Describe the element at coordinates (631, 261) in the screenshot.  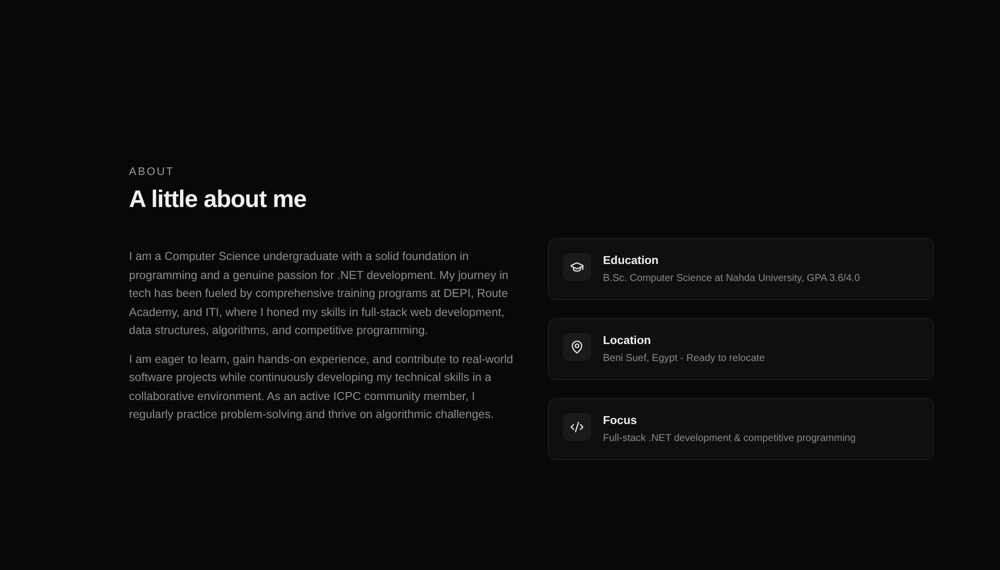
I see `card-title: Education` at that location.